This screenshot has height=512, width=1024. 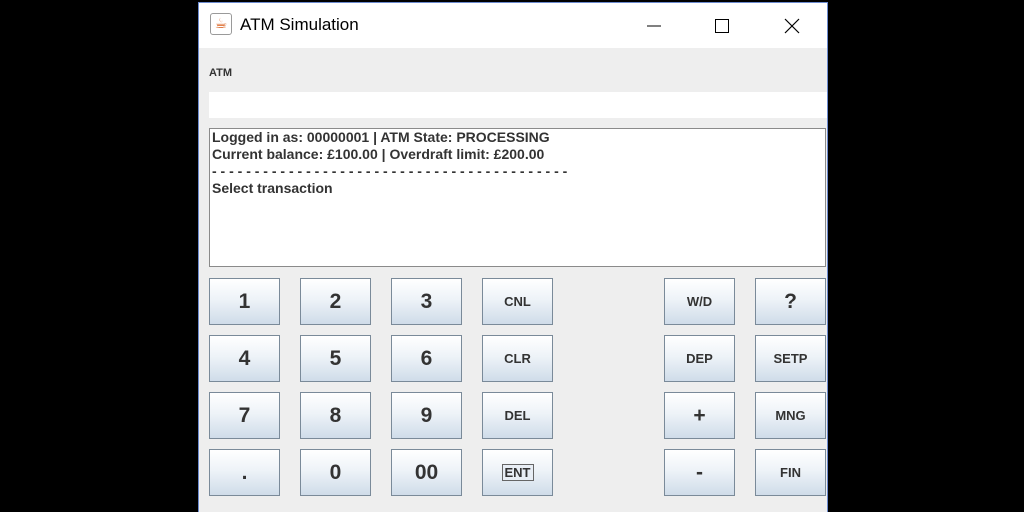 What do you see at coordinates (221, 24) in the screenshot?
I see `java-cup-icon: ☕` at bounding box center [221, 24].